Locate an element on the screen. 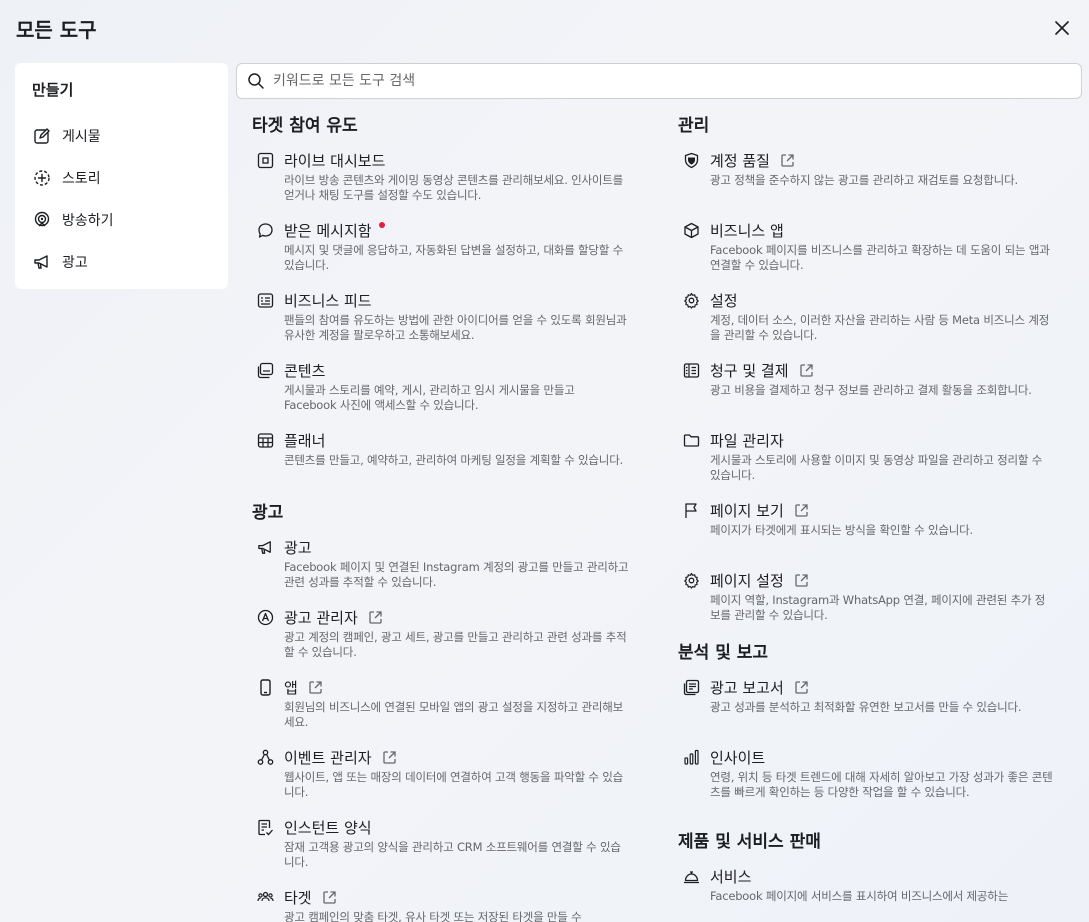  tool-name: 플래너 is located at coordinates (305, 440).